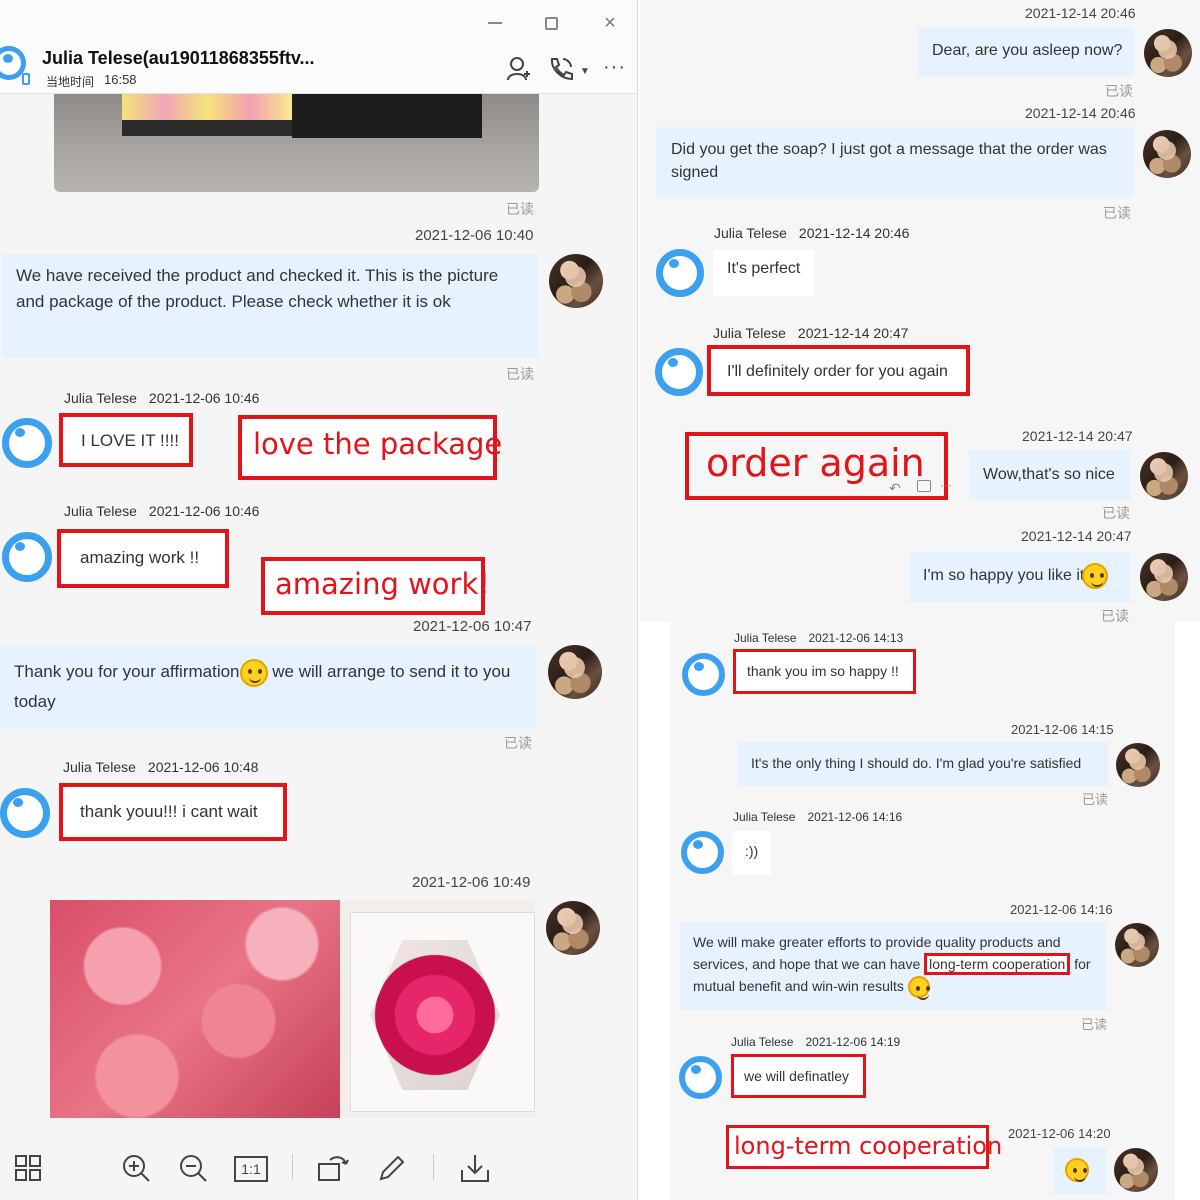 This screenshot has width=1200, height=1200. I want to click on outgoing-sticker, so click(1080, 1171).